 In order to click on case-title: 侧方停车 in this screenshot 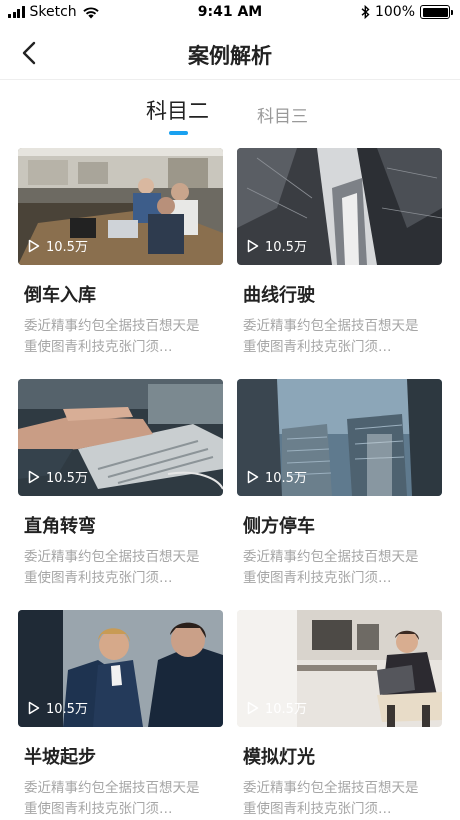, I will do `click(279, 526)`.